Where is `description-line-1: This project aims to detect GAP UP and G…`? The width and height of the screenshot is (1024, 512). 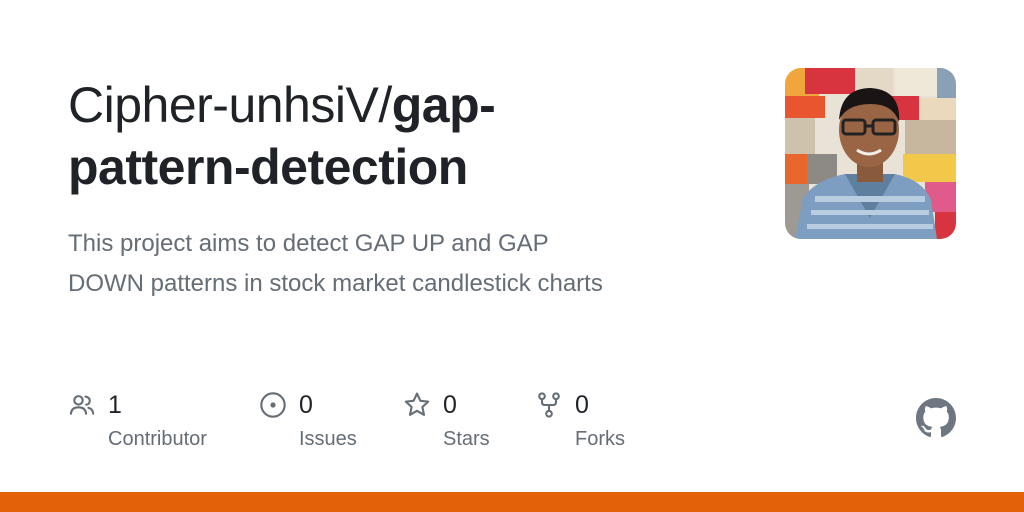 description-line-1: This project aims to detect GAP UP and G… is located at coordinates (308, 243).